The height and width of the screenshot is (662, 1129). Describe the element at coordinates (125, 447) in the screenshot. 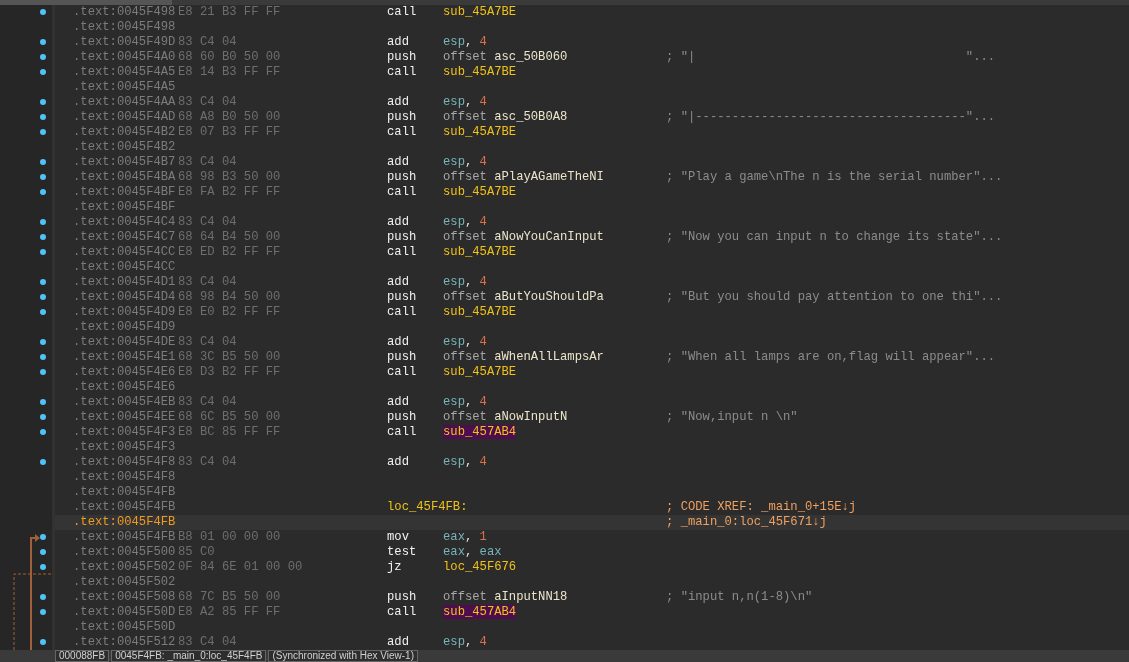

I see `address-text: .text:0045F4F3` at that location.